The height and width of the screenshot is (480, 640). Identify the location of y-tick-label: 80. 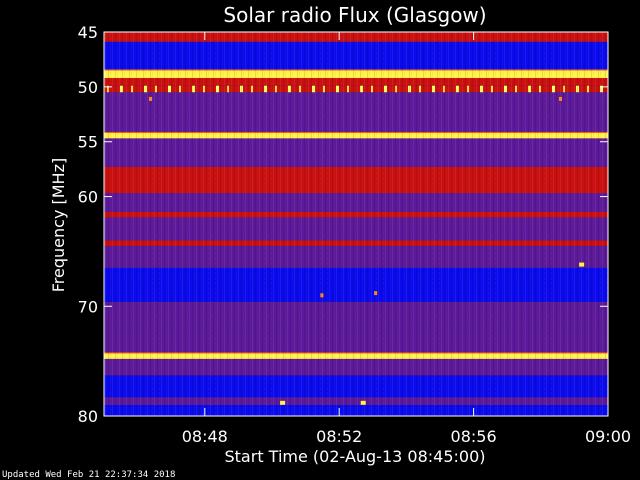
(88, 416).